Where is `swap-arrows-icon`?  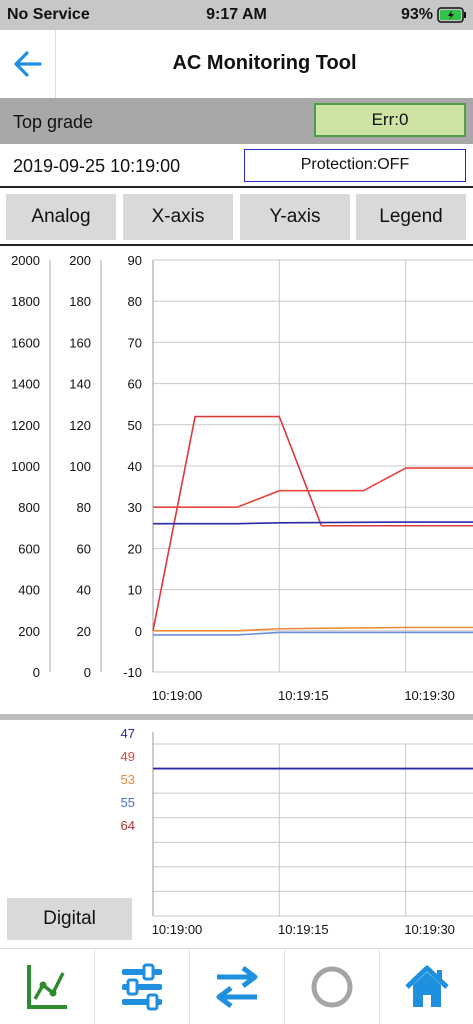
swap-arrows-icon is located at coordinates (237, 987).